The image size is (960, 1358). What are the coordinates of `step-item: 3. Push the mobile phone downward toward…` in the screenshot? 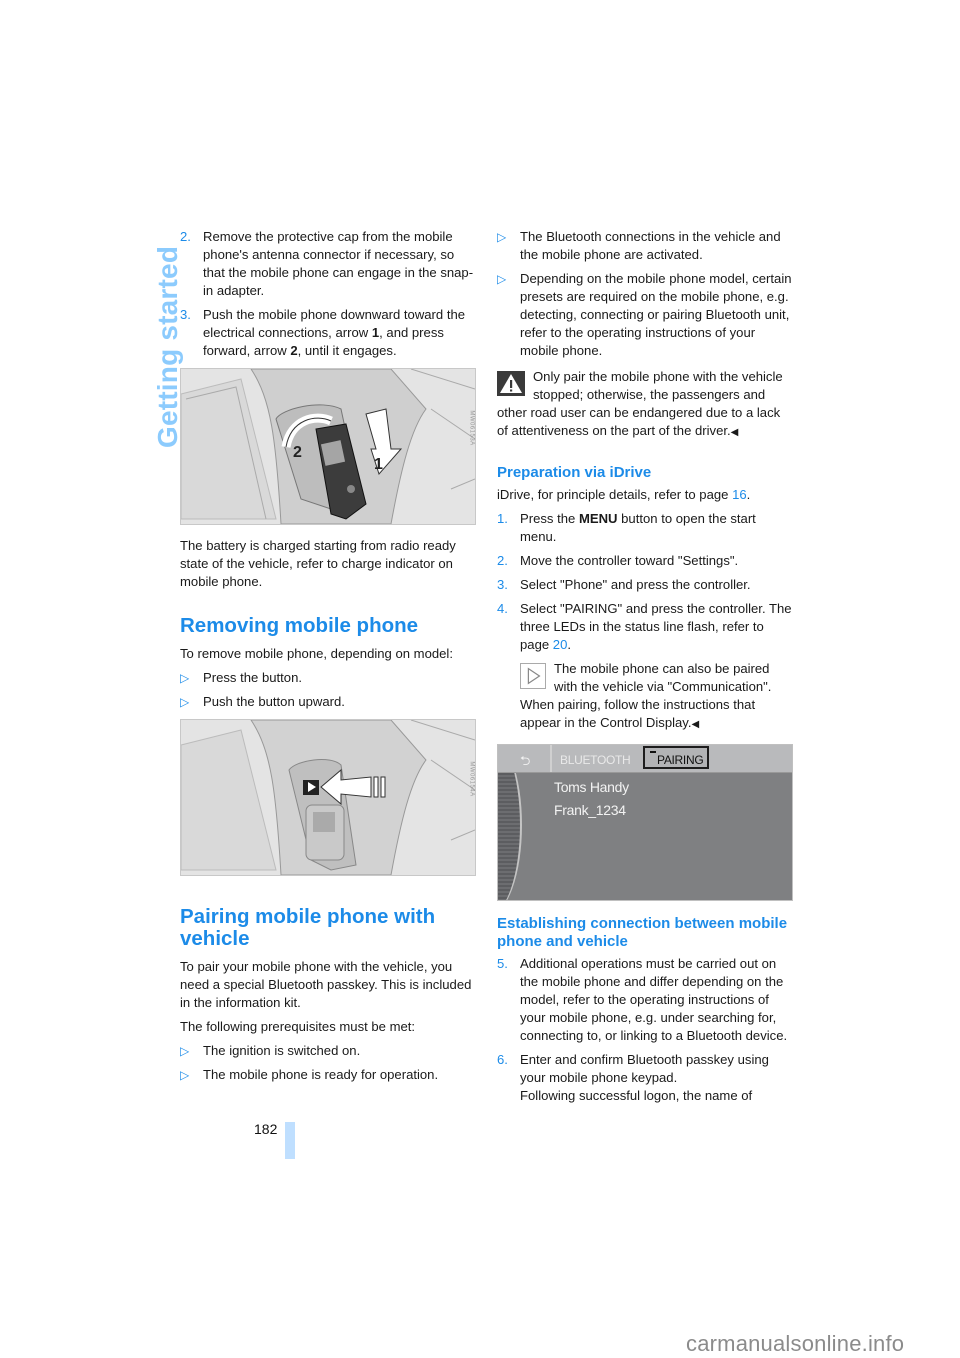 It's located at (328, 333).